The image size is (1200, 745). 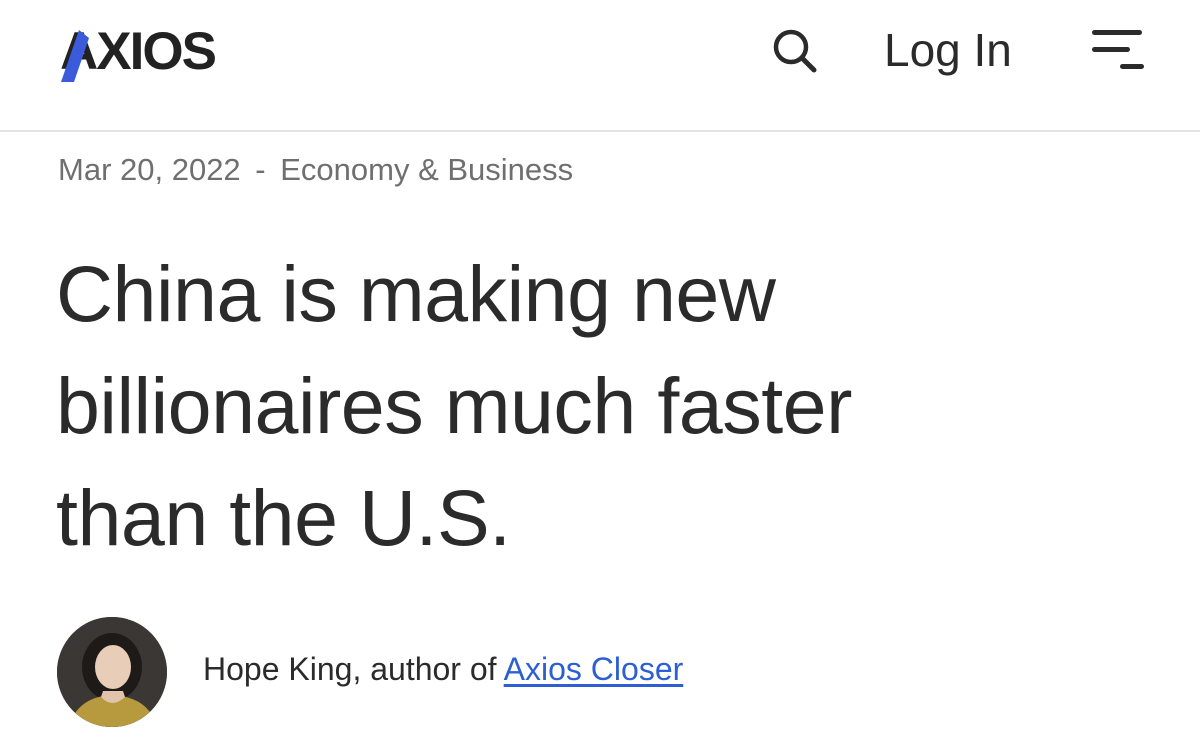 I want to click on logo-accent-stroke, so click(x=75, y=56).